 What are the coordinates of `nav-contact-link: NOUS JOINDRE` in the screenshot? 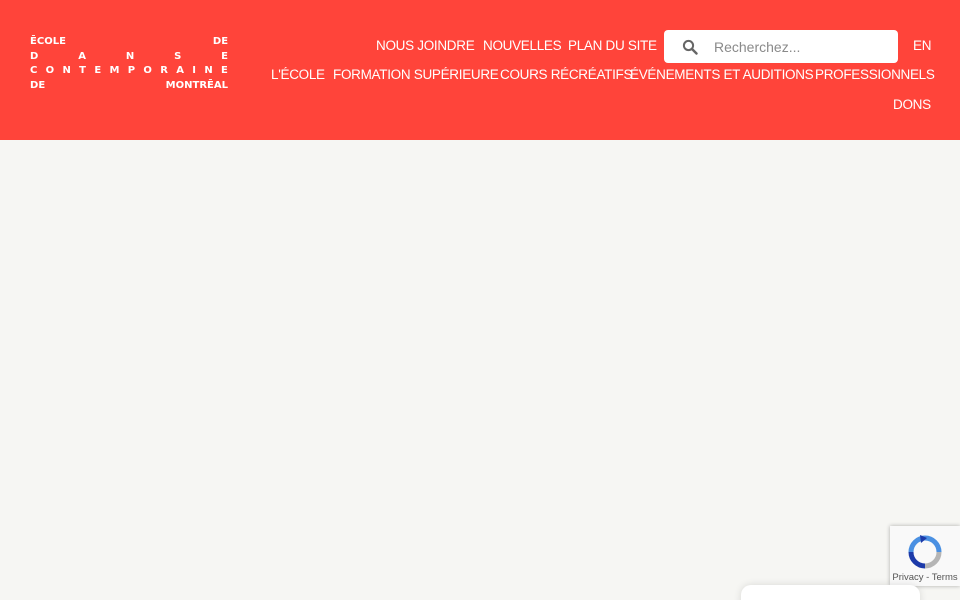 It's located at (425, 46).